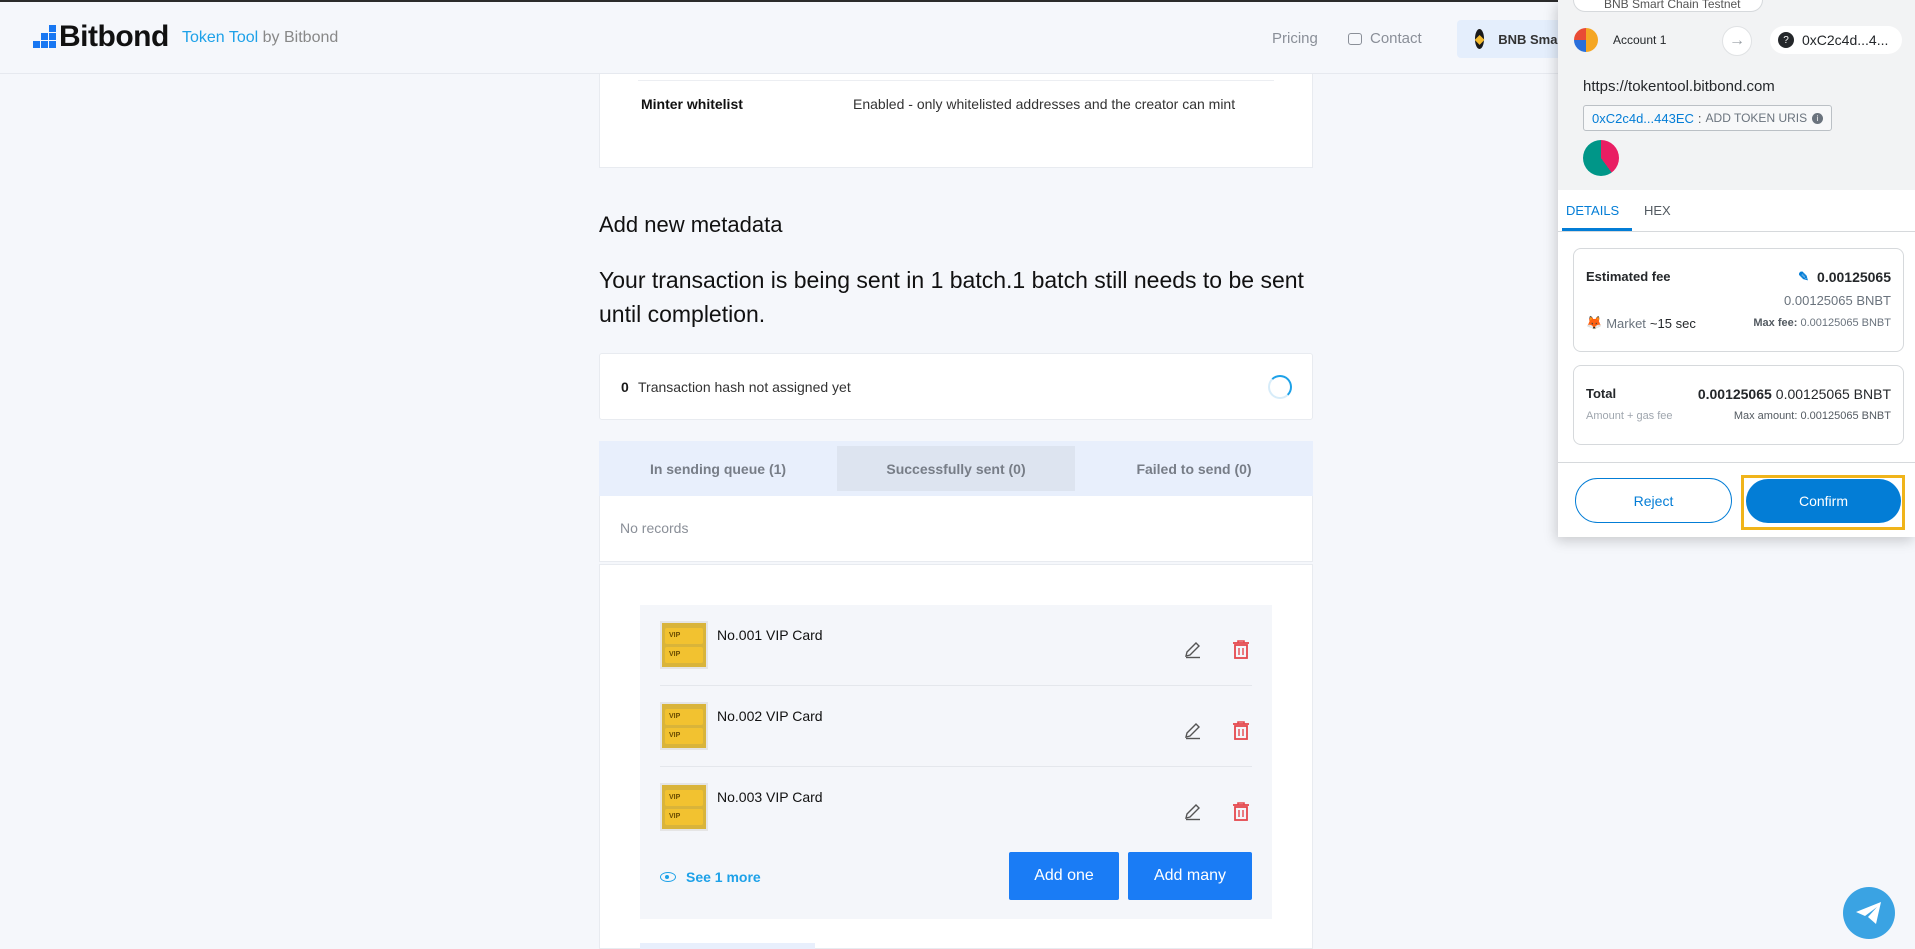  I want to click on telegram-icon, so click(1869, 913).